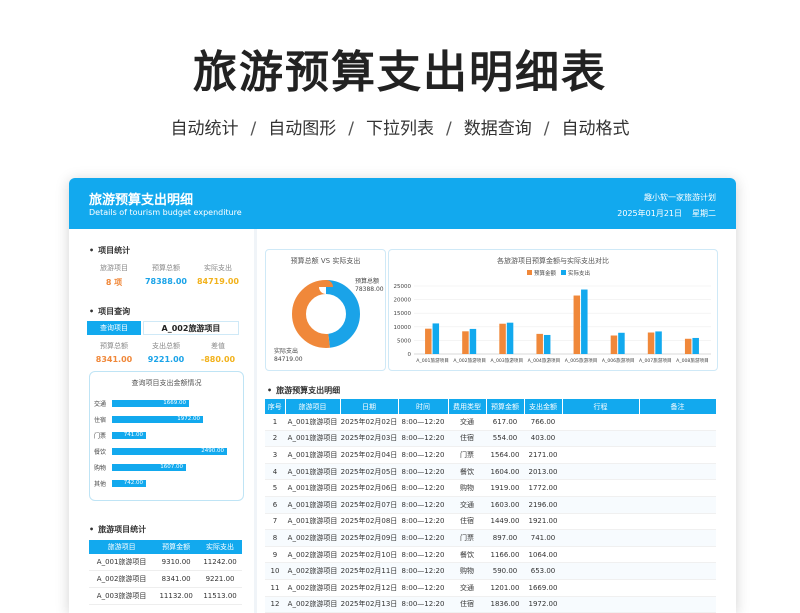 The width and height of the screenshot is (800, 613). What do you see at coordinates (553, 260) in the screenshot?
I see `bar-chart-title: 各旅游项目预算金额与实际支出对比` at bounding box center [553, 260].